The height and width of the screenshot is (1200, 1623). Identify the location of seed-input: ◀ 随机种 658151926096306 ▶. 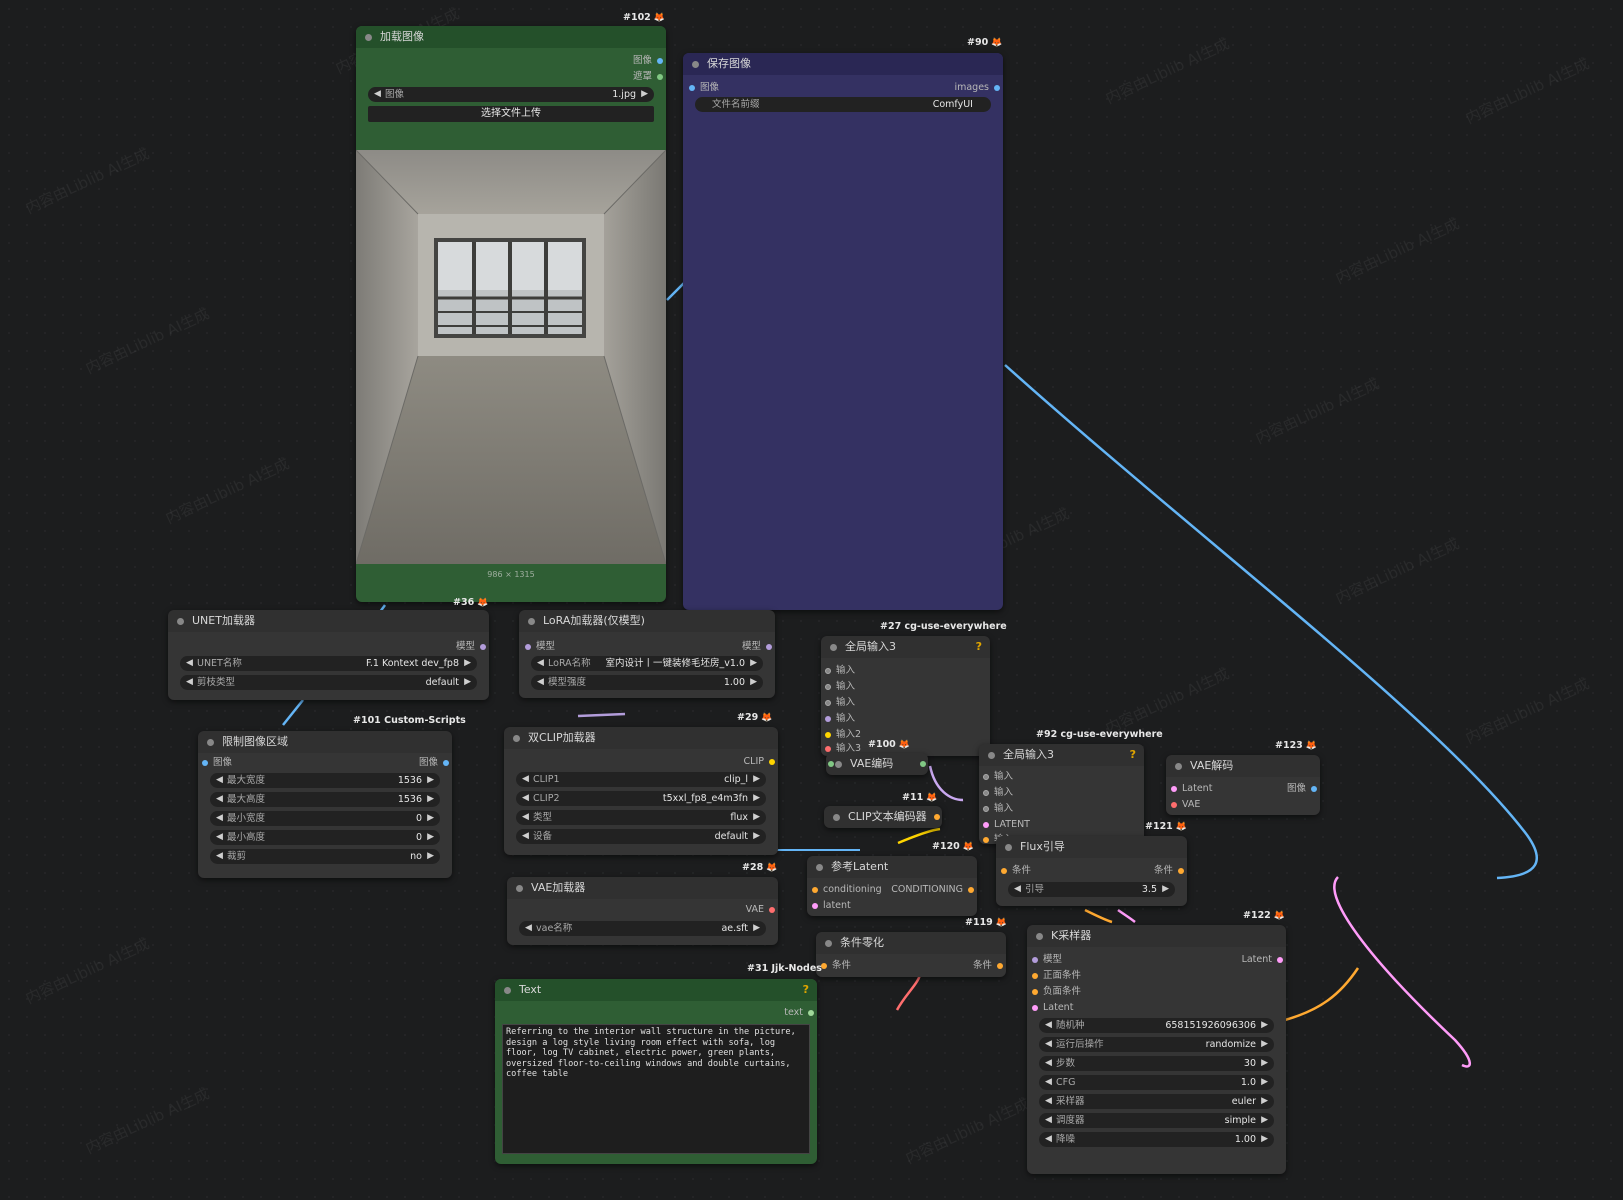
(1156, 1025).